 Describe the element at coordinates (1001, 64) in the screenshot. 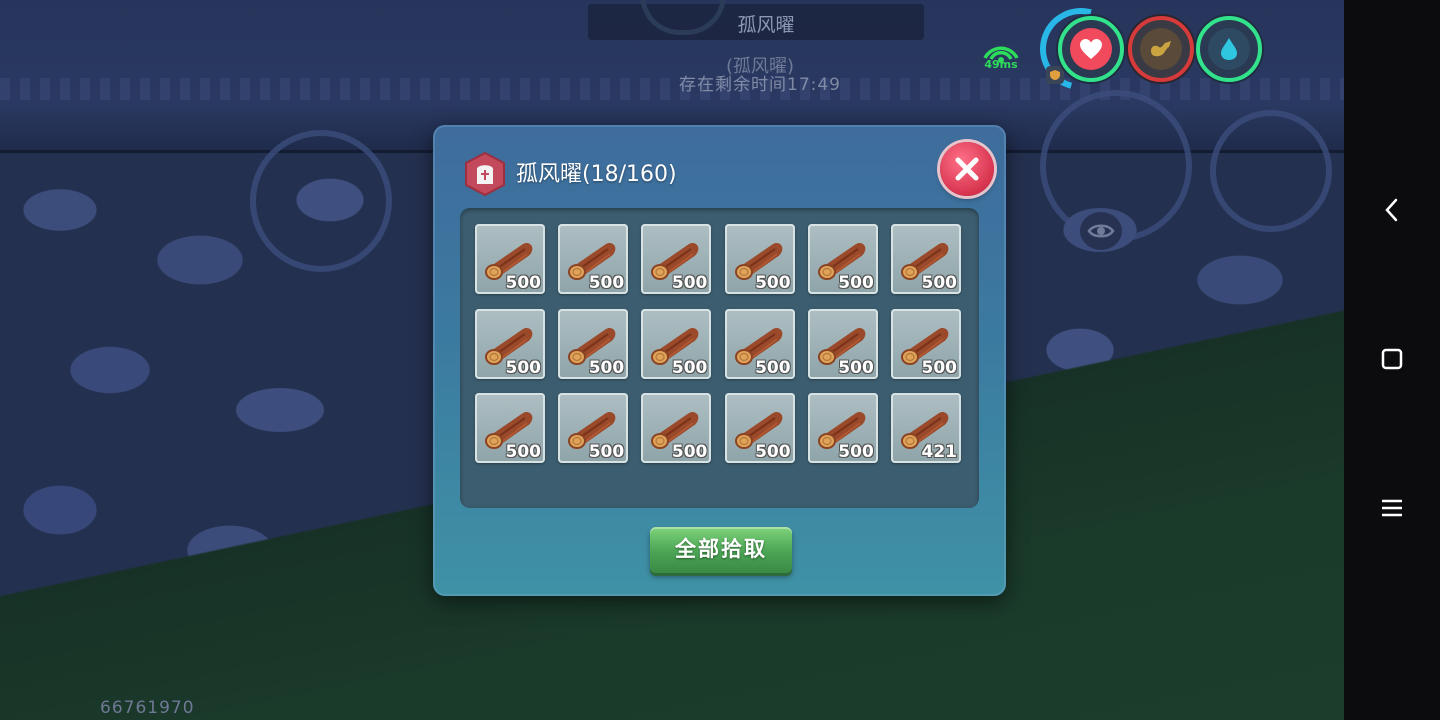

I see `ping-value: 49ms` at that location.